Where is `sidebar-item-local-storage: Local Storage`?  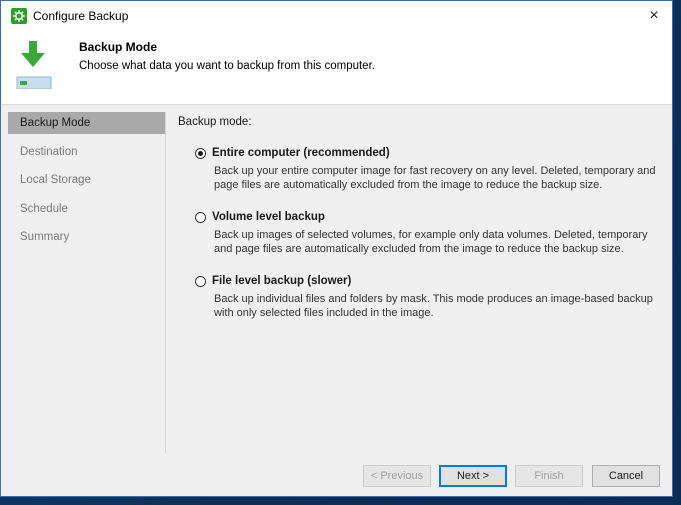
sidebar-item-local-storage: Local Storage is located at coordinates (86, 180).